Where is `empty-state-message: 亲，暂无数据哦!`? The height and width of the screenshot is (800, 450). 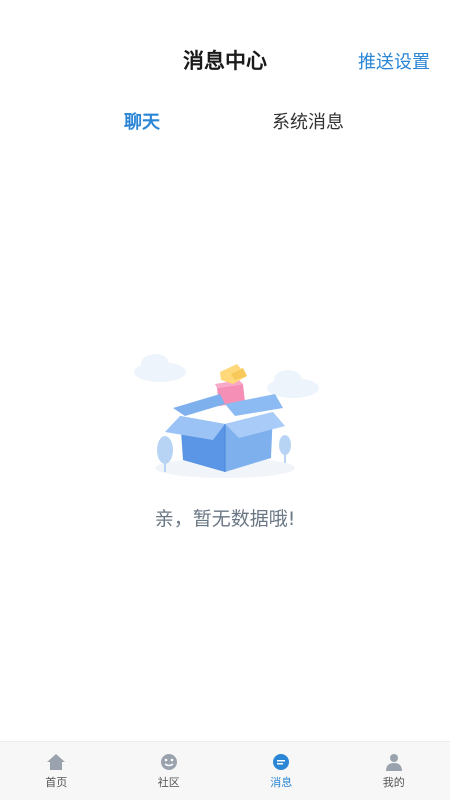
empty-state-message: 亲，暂无数据哦! is located at coordinates (225, 519).